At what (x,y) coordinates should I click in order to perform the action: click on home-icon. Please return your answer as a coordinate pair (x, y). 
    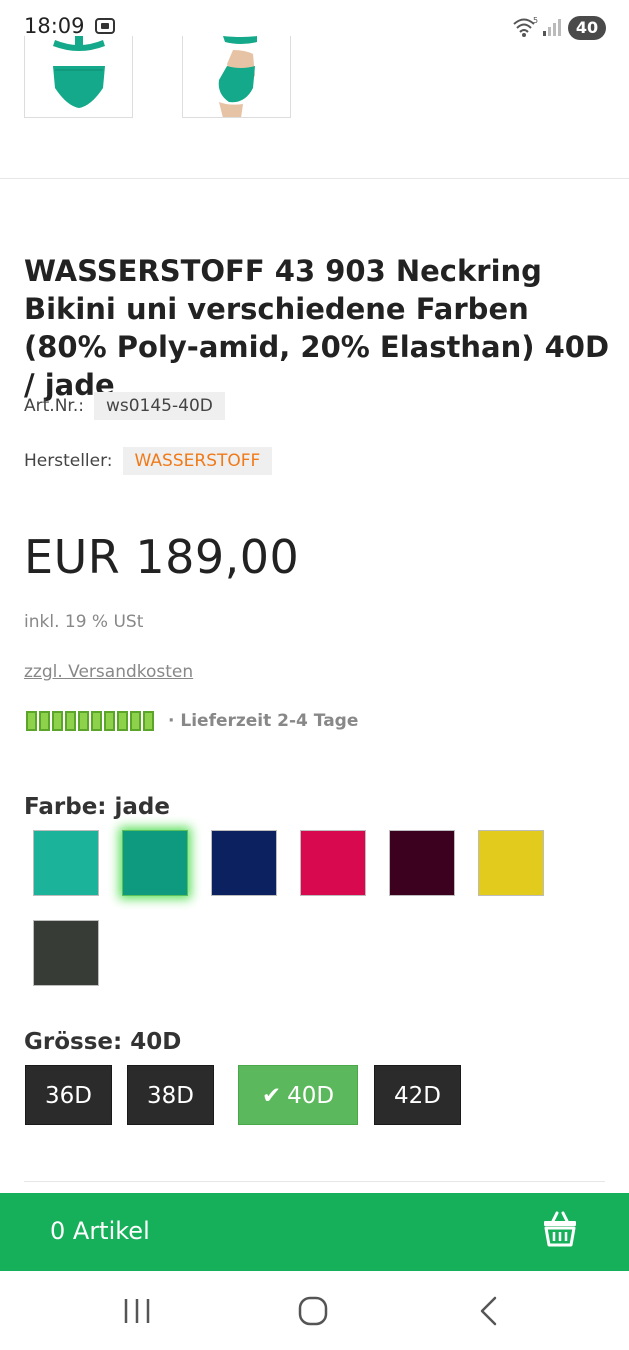
    Looking at the image, I should click on (313, 1311).